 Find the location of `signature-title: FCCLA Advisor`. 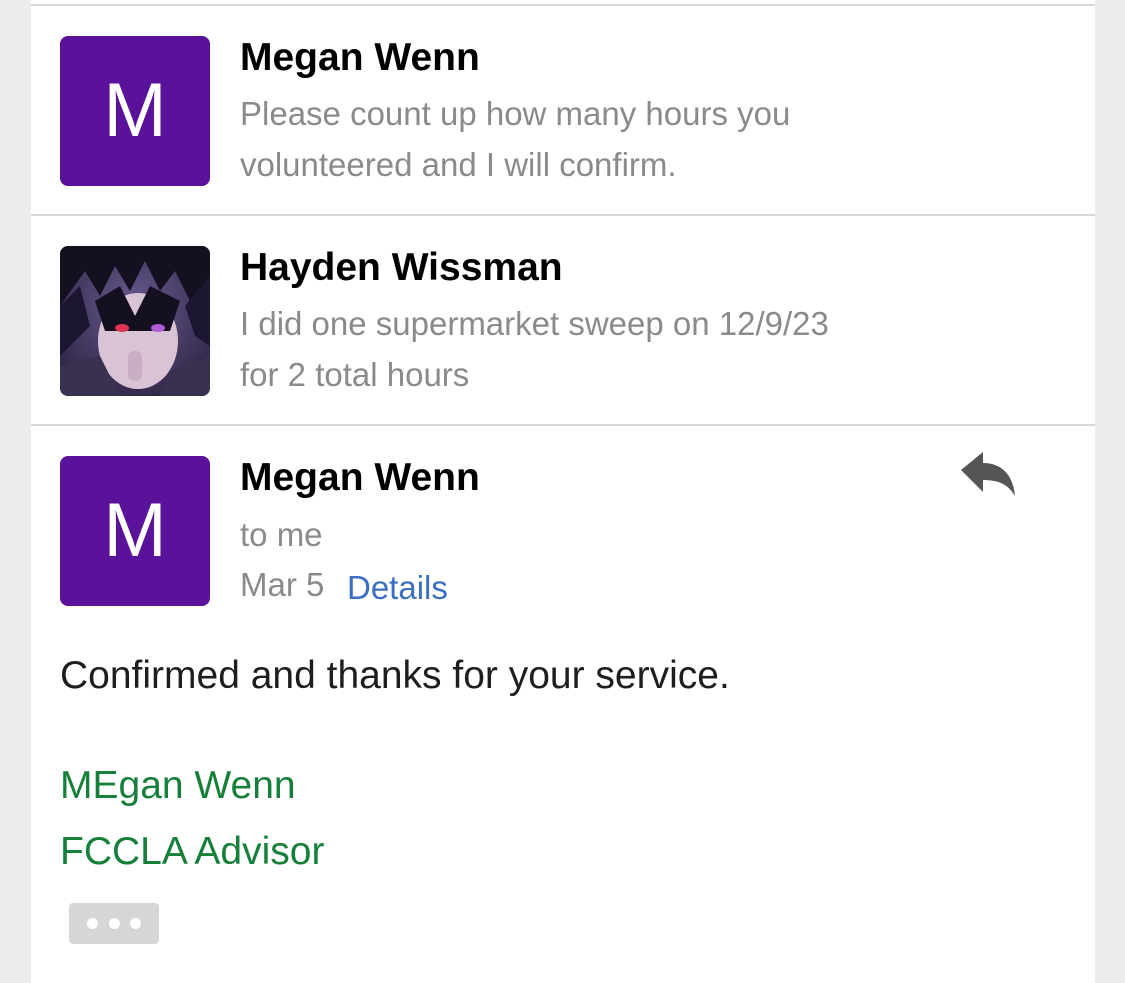

signature-title: FCCLA Advisor is located at coordinates (192, 851).